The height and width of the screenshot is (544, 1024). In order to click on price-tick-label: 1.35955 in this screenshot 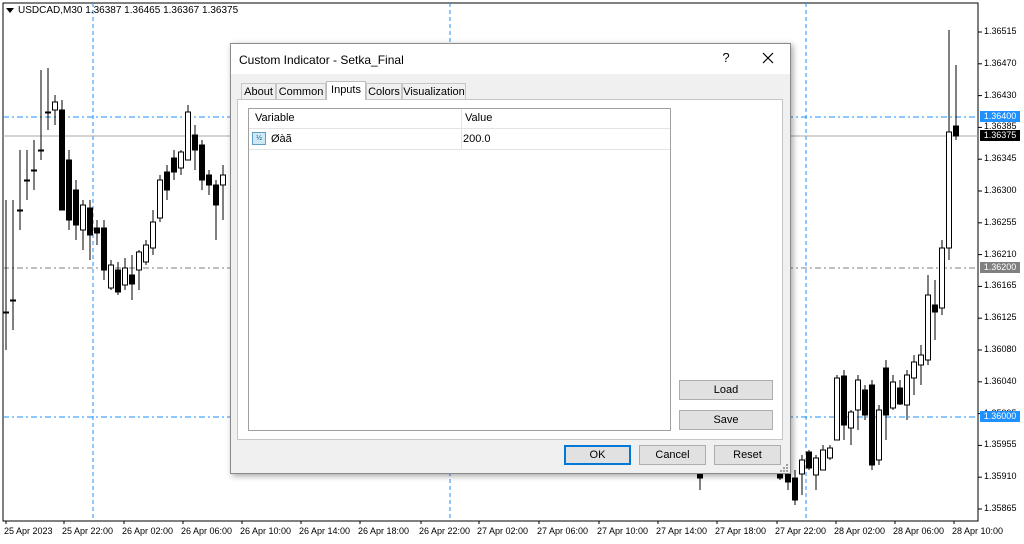, I will do `click(1000, 444)`.